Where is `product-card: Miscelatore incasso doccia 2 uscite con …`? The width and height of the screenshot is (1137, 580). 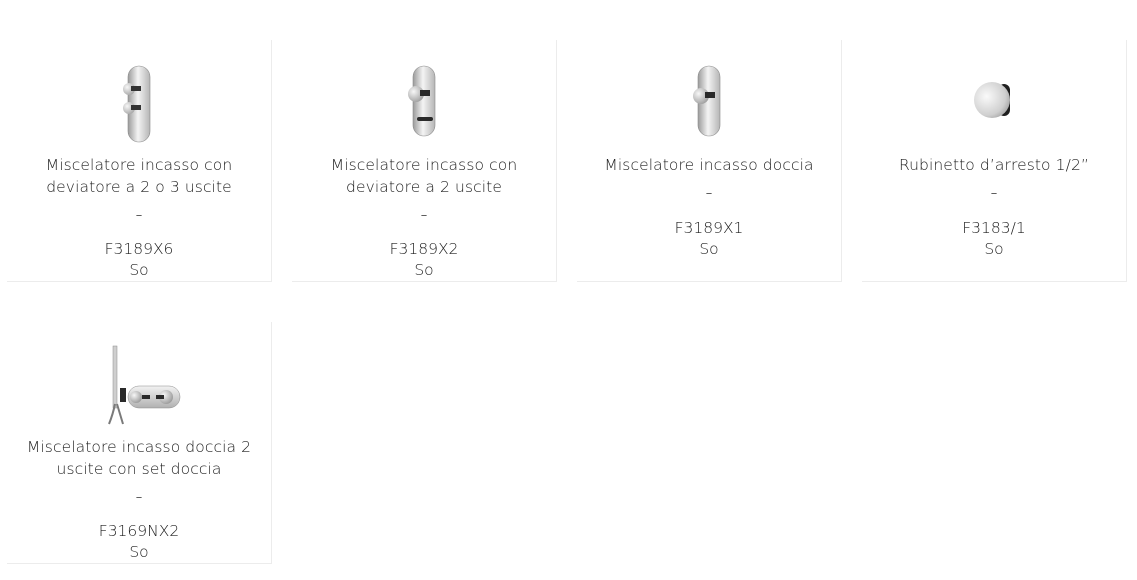
product-card: Miscelatore incasso doccia 2 uscite con … is located at coordinates (139, 443).